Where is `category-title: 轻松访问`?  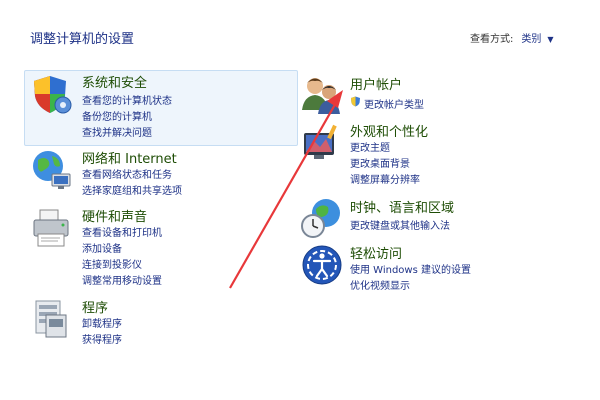 category-title: 轻松访问 is located at coordinates (376, 252).